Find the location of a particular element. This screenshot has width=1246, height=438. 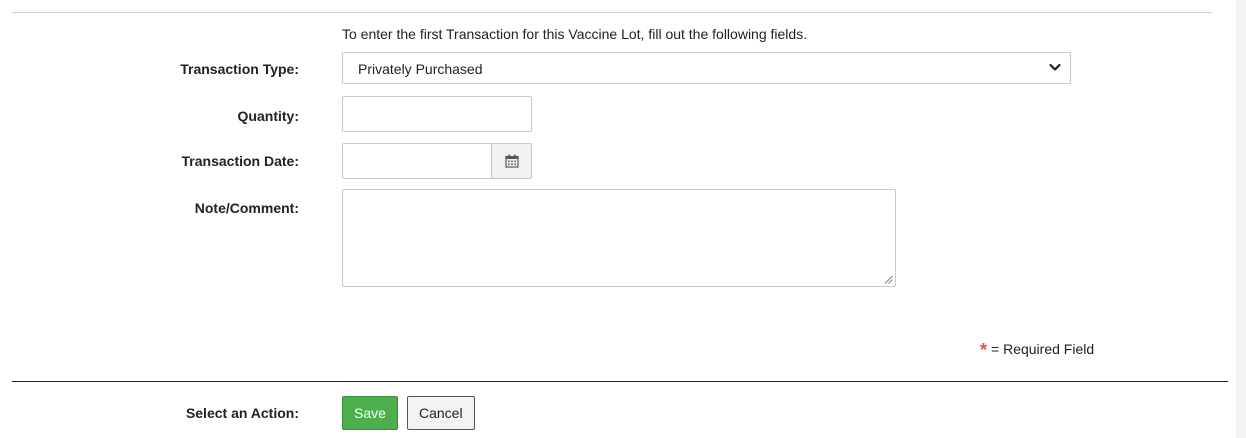

save-button: Save is located at coordinates (370, 413).